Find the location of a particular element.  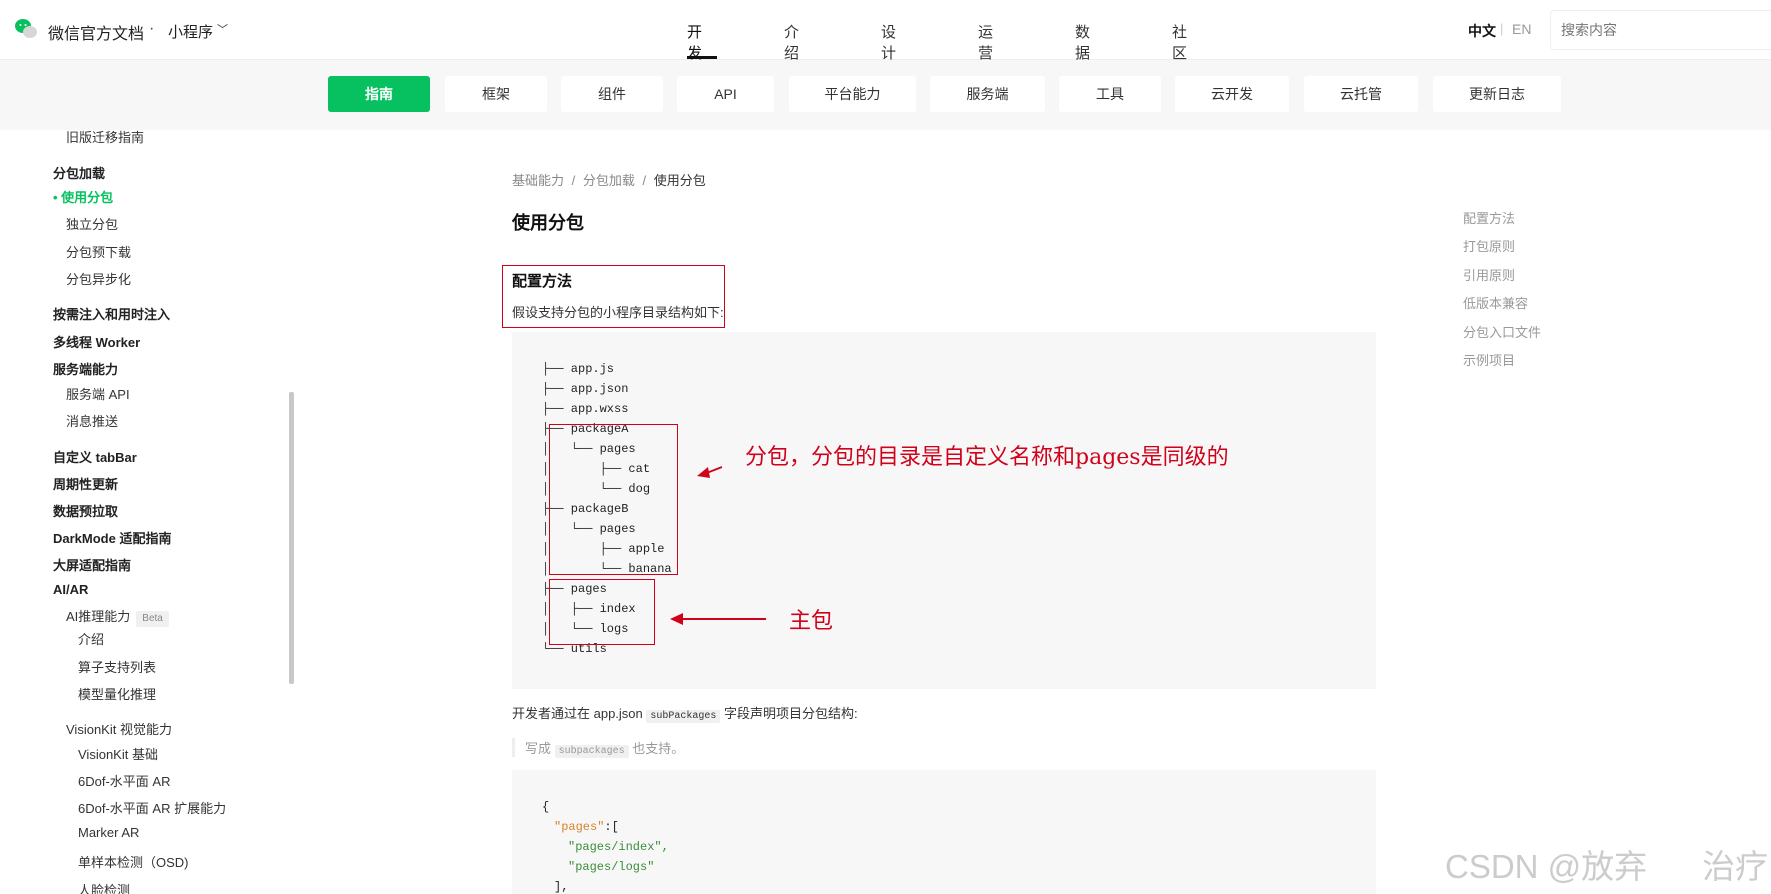

breadcrumb: 基础能力 / 分包加载 / 使用分包 is located at coordinates (609, 179).